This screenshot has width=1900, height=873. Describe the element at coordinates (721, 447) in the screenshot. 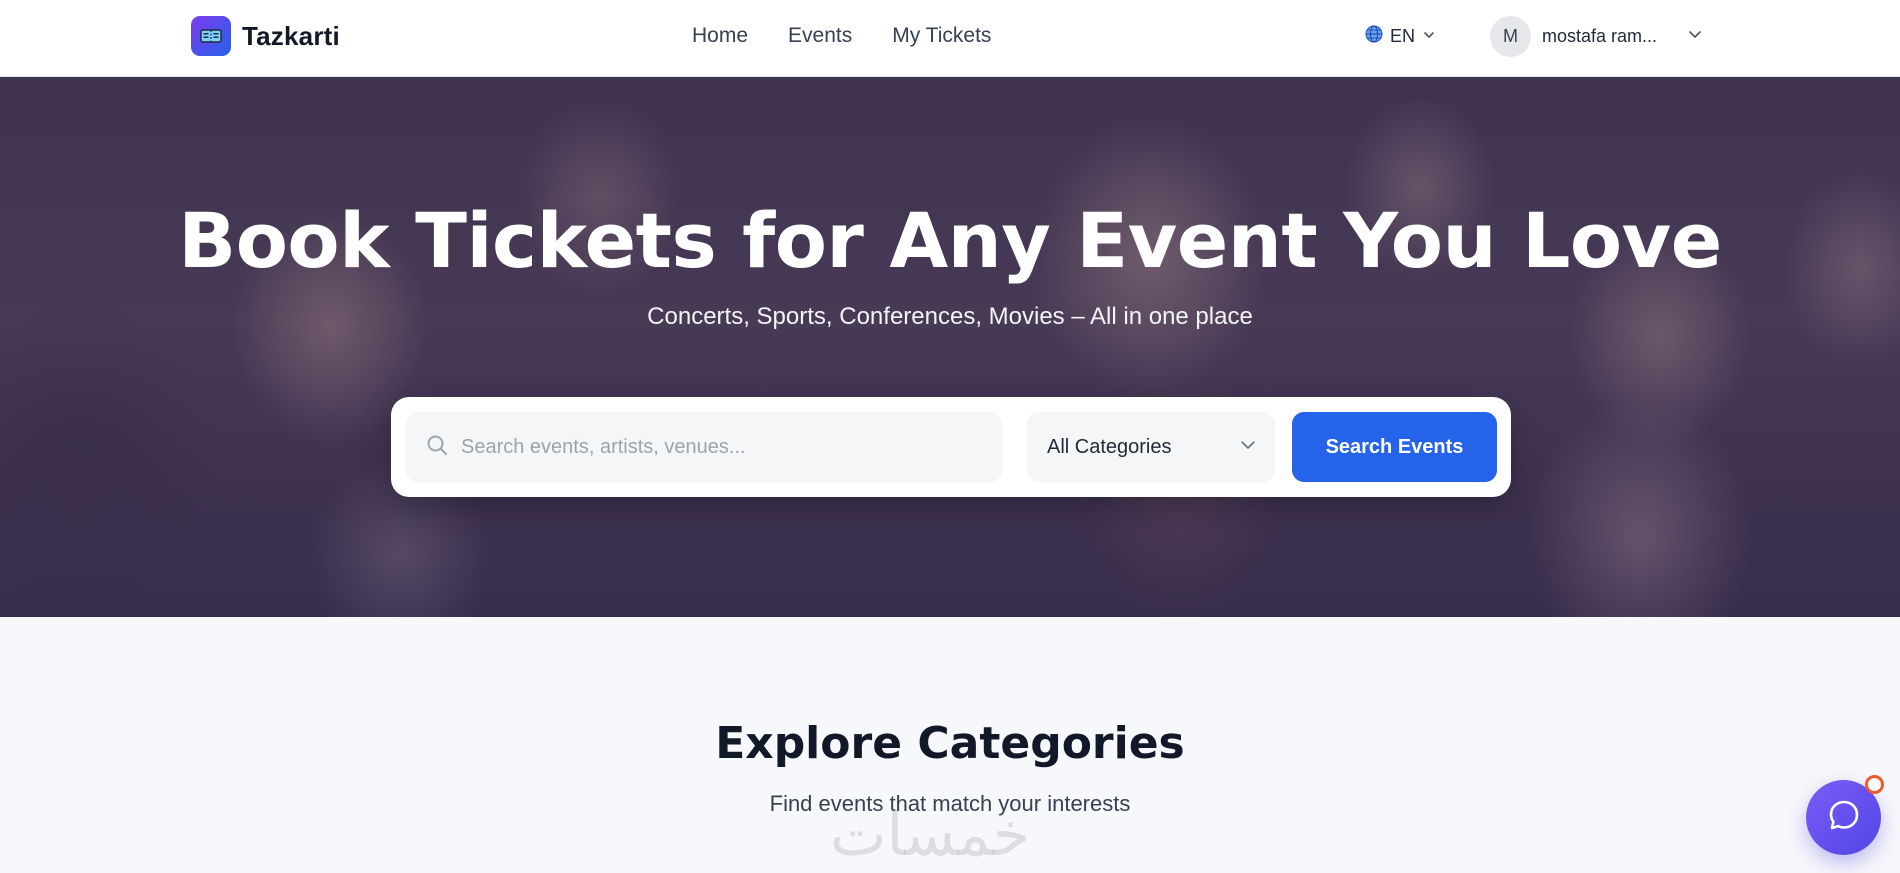

I see `search-input` at that location.